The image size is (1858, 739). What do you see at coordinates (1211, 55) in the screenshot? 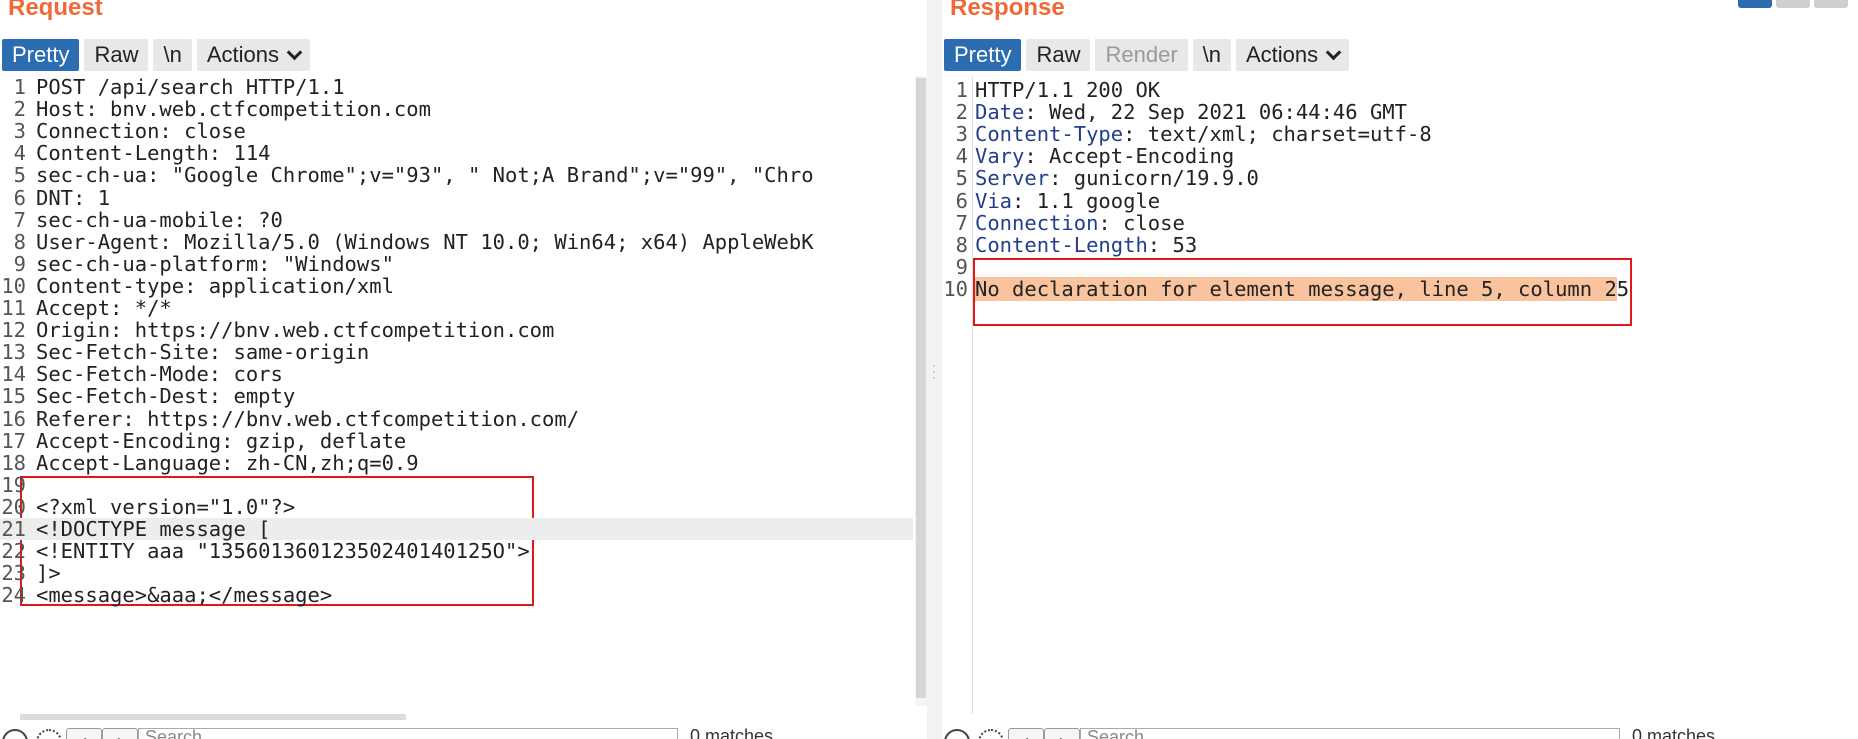
I see `response-tab-newline: \n` at bounding box center [1211, 55].